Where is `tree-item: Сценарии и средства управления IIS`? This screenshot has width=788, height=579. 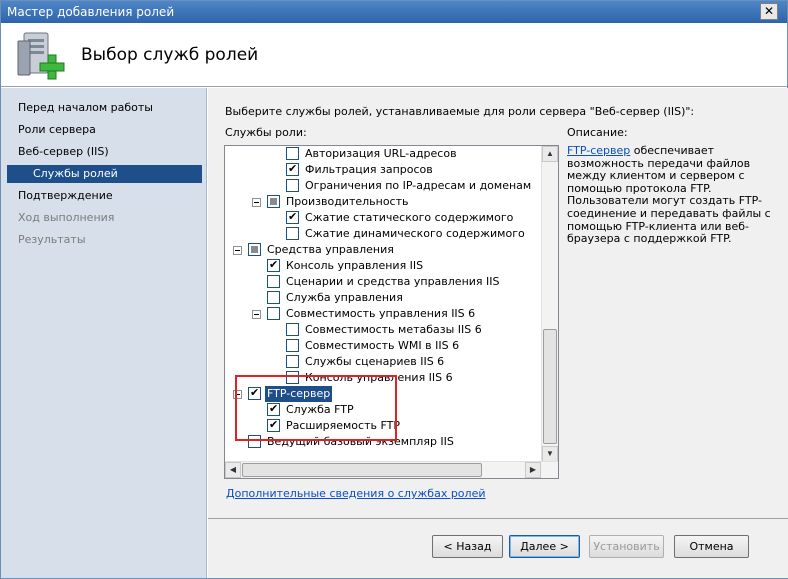
tree-item: Сценарии и средства управления IIS is located at coordinates (383, 282).